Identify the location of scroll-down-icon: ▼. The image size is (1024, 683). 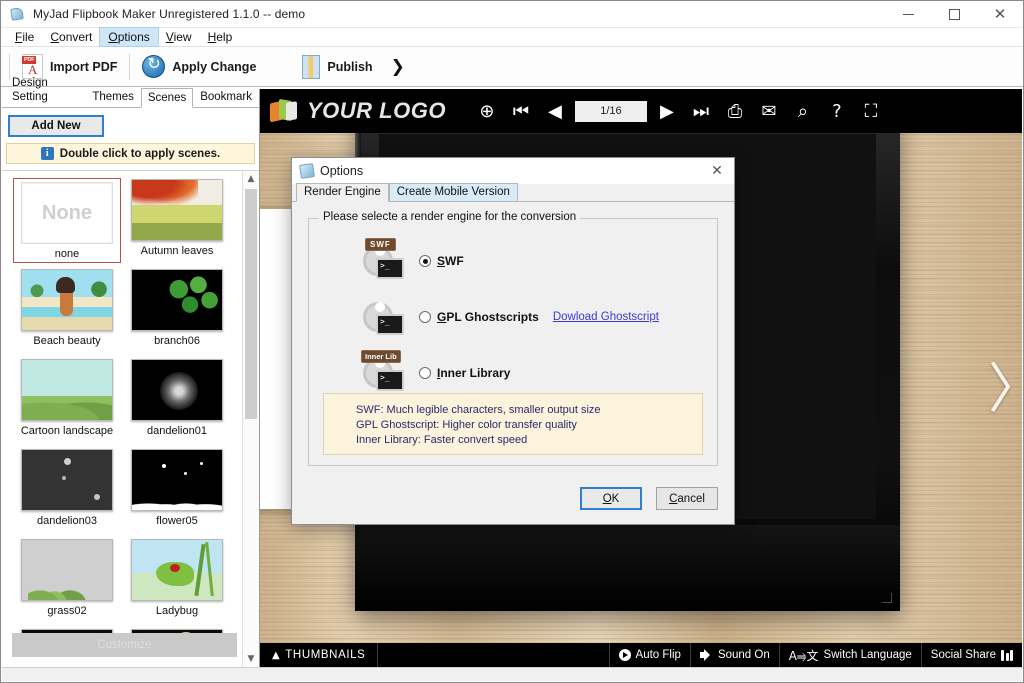
(251, 659).